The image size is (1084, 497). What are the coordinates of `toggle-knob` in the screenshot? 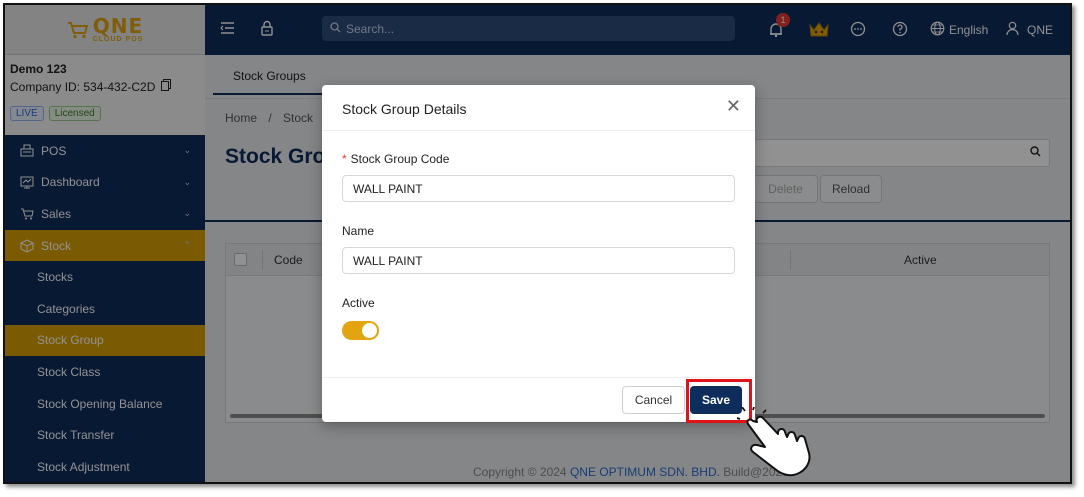 It's located at (369, 330).